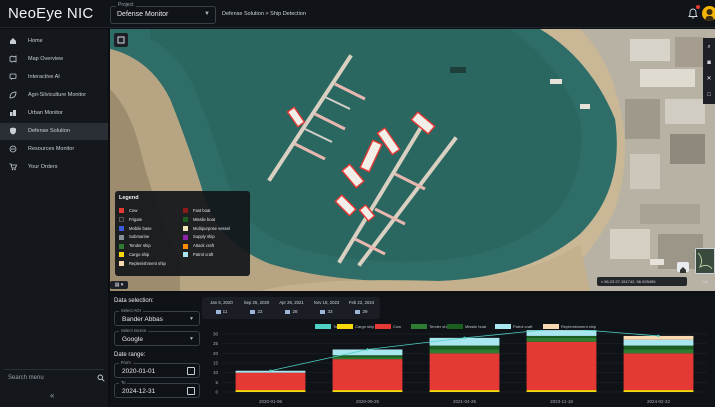 This screenshot has width=715, height=407. Describe the element at coordinates (140, 228) in the screenshot. I see `legend-label: Mobile base` at that location.